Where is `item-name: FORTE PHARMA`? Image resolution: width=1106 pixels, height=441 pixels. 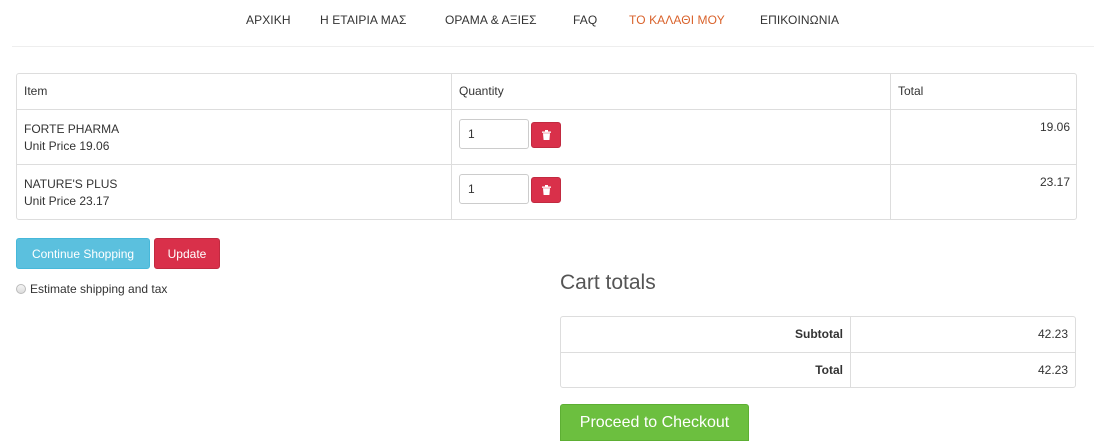
item-name: FORTE PHARMA is located at coordinates (72, 129).